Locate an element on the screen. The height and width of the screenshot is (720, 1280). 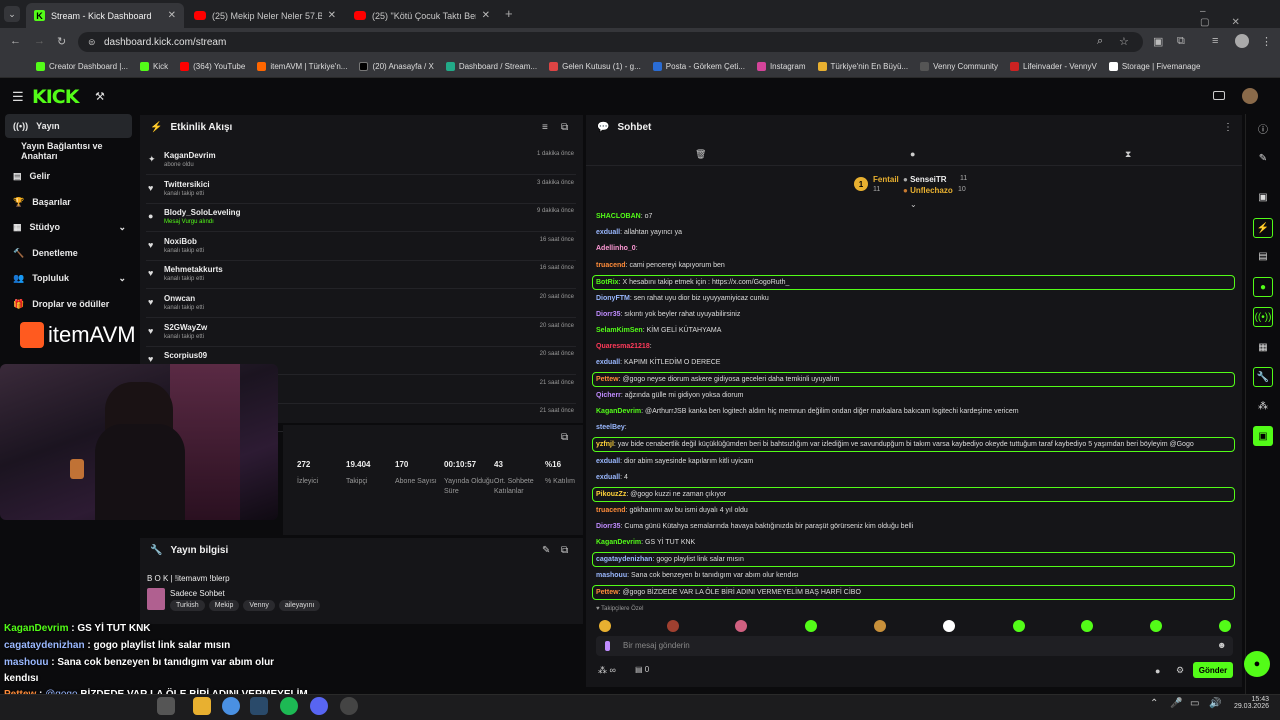
category-name: Sadece Sohbet is located at coordinates (197, 593).